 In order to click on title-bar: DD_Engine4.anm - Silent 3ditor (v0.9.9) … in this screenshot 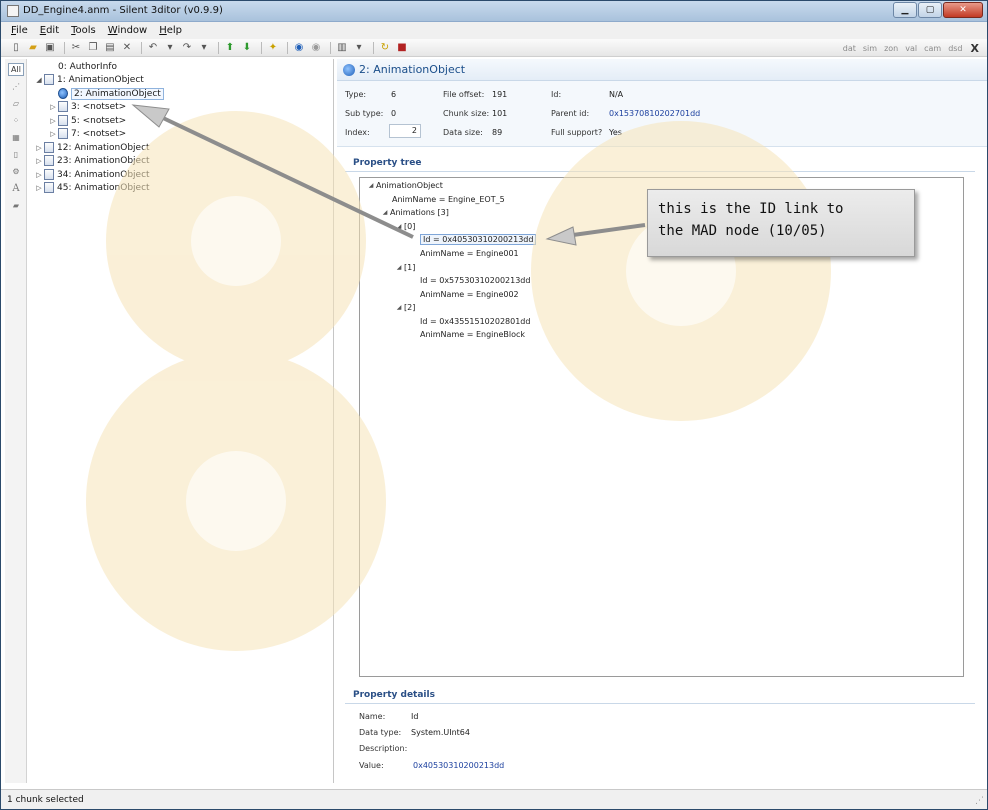, I will do `click(494, 11)`.